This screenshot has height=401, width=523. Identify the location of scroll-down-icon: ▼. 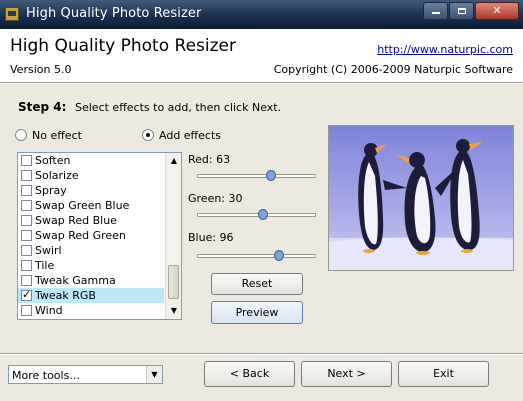
(173, 311).